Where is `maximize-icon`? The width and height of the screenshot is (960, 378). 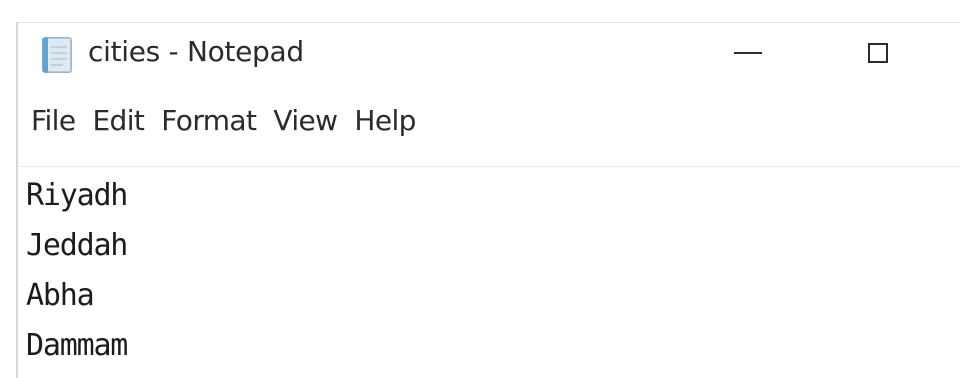
maximize-icon is located at coordinates (878, 53).